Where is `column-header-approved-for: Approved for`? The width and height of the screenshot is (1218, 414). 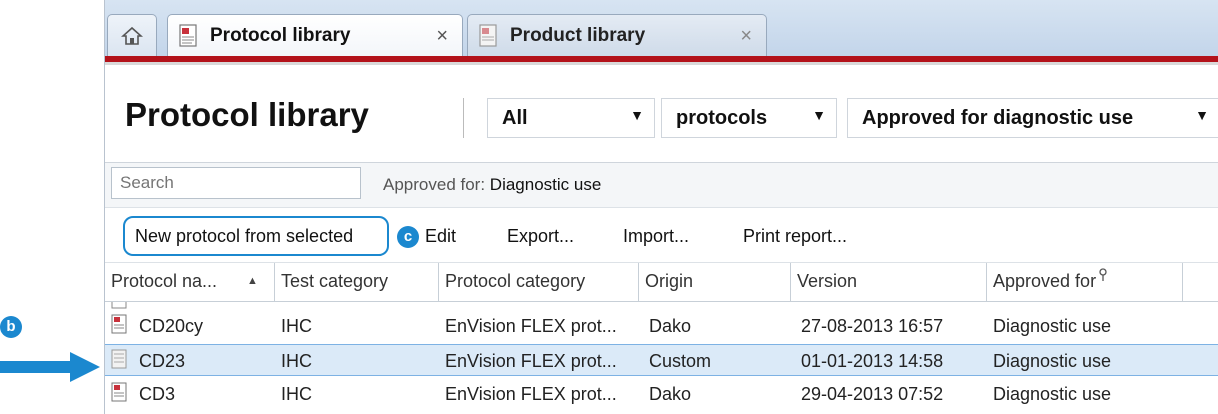 column-header-approved-for: Approved for is located at coordinates (1085, 282).